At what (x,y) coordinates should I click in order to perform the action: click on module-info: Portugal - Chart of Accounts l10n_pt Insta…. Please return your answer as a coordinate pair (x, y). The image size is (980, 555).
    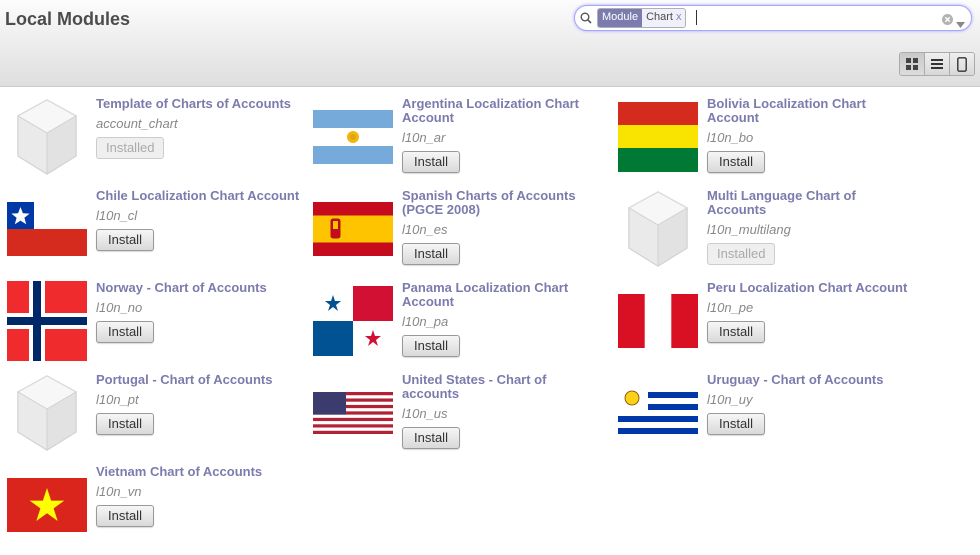
    Looking at the image, I should click on (198, 404).